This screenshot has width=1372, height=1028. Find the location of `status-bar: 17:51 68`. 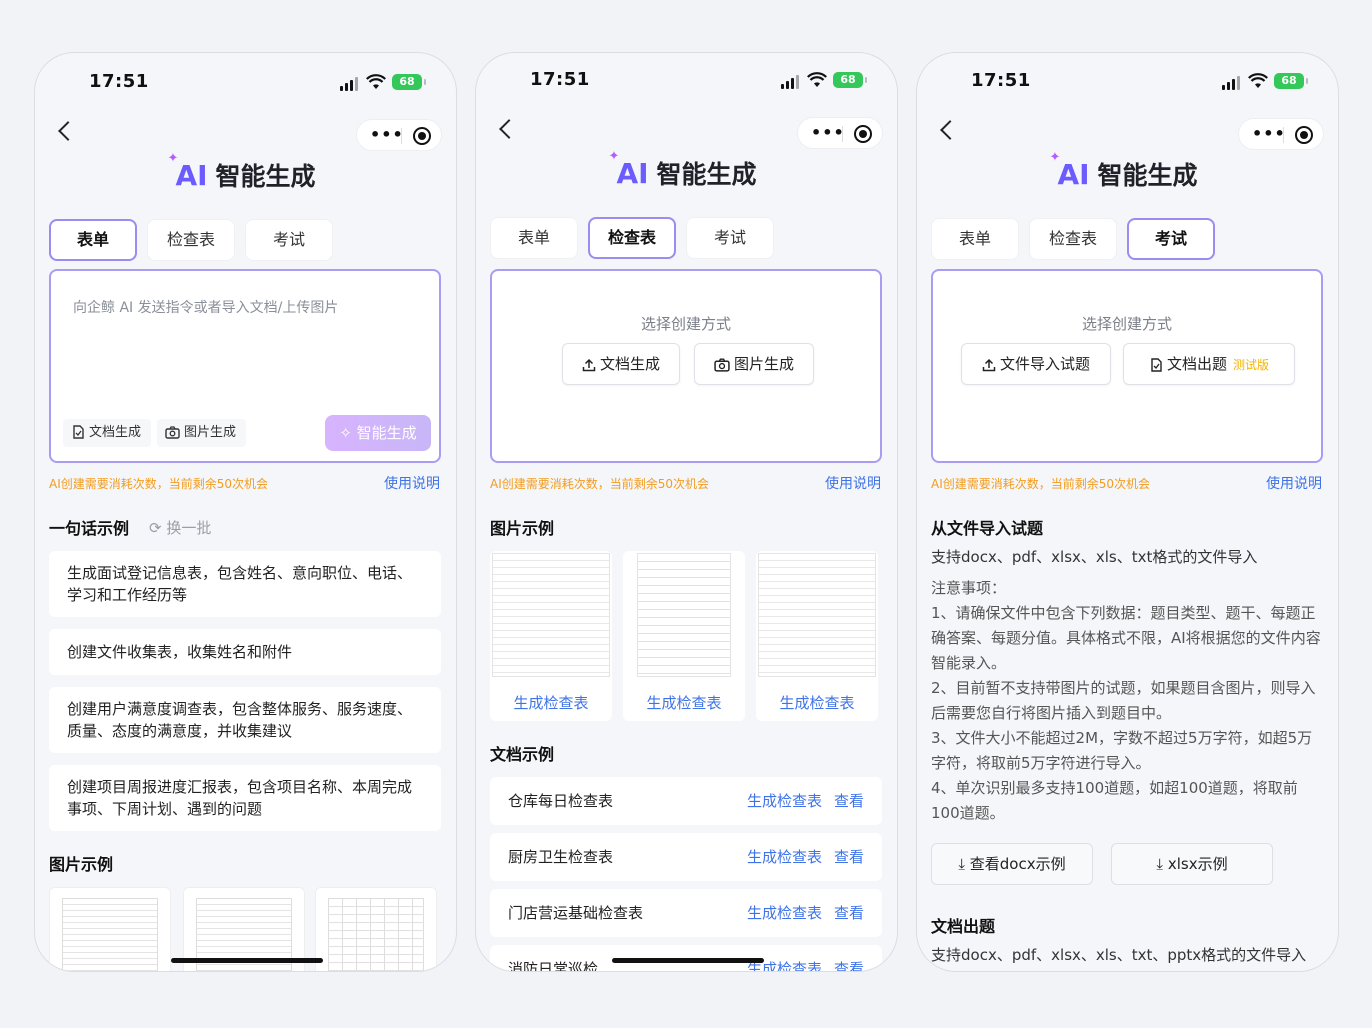

status-bar: 17:51 68 is located at coordinates (1127, 82).